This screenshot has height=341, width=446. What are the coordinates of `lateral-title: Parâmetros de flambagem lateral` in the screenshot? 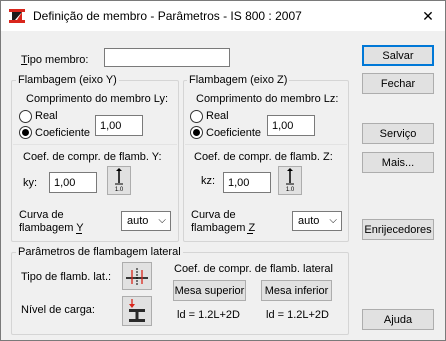 It's located at (99, 252).